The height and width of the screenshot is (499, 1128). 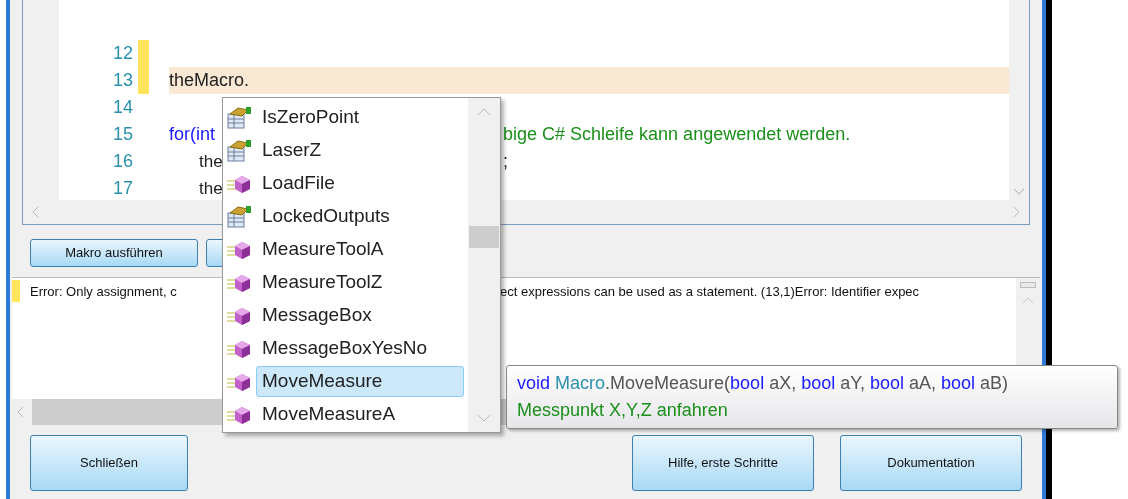 What do you see at coordinates (623, 410) in the screenshot?
I see `method-description: Messpunkt X,Y,Z anfahren` at bounding box center [623, 410].